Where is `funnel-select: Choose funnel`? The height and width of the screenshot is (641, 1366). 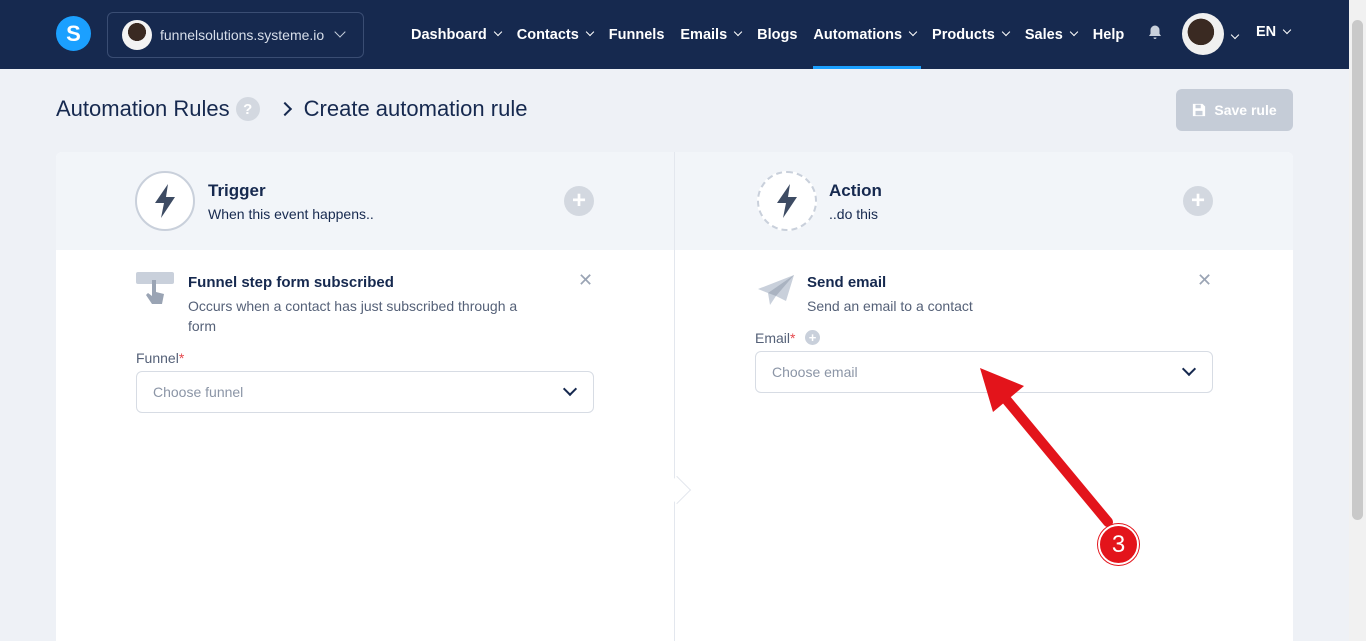
funnel-select: Choose funnel is located at coordinates (365, 392).